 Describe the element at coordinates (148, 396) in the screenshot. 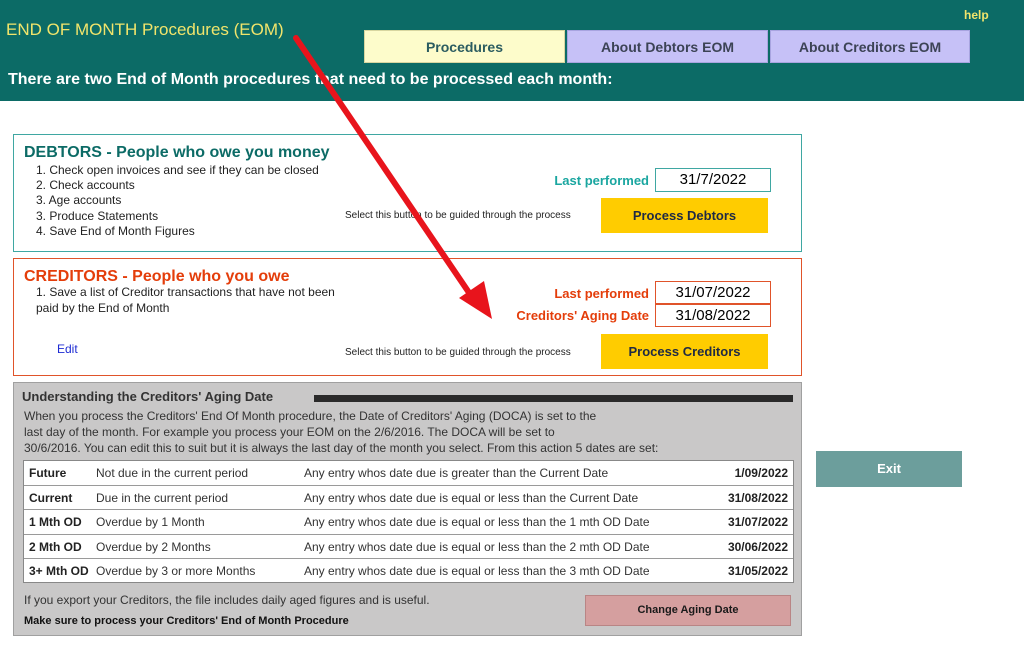

I see `understanding-heading: Understanding the Creditors' Aging Date` at that location.